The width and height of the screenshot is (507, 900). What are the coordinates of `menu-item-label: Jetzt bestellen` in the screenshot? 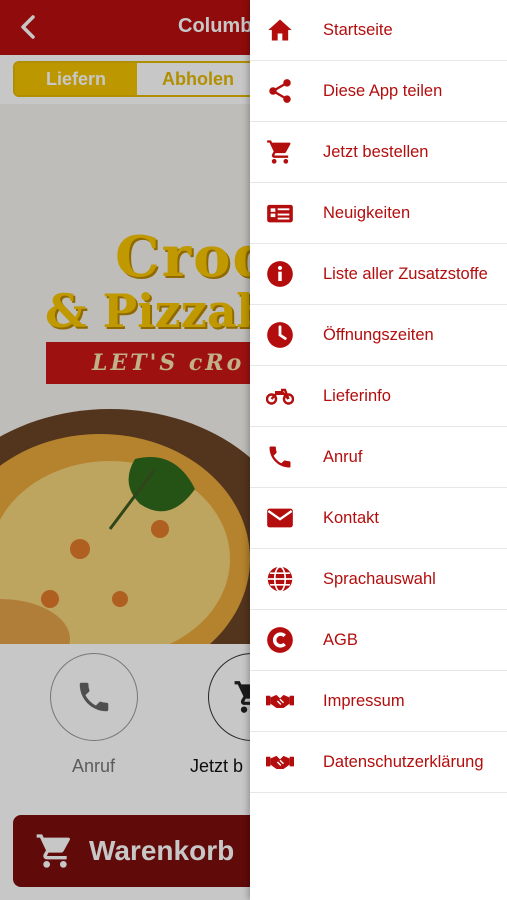 It's located at (376, 151).